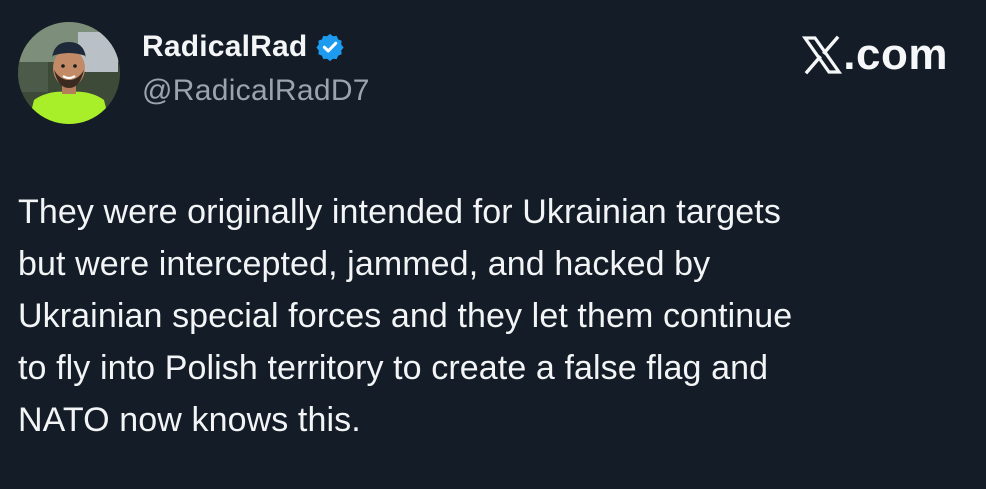  Describe the element at coordinates (895, 54) in the screenshot. I see `brand-label: .com` at that location.